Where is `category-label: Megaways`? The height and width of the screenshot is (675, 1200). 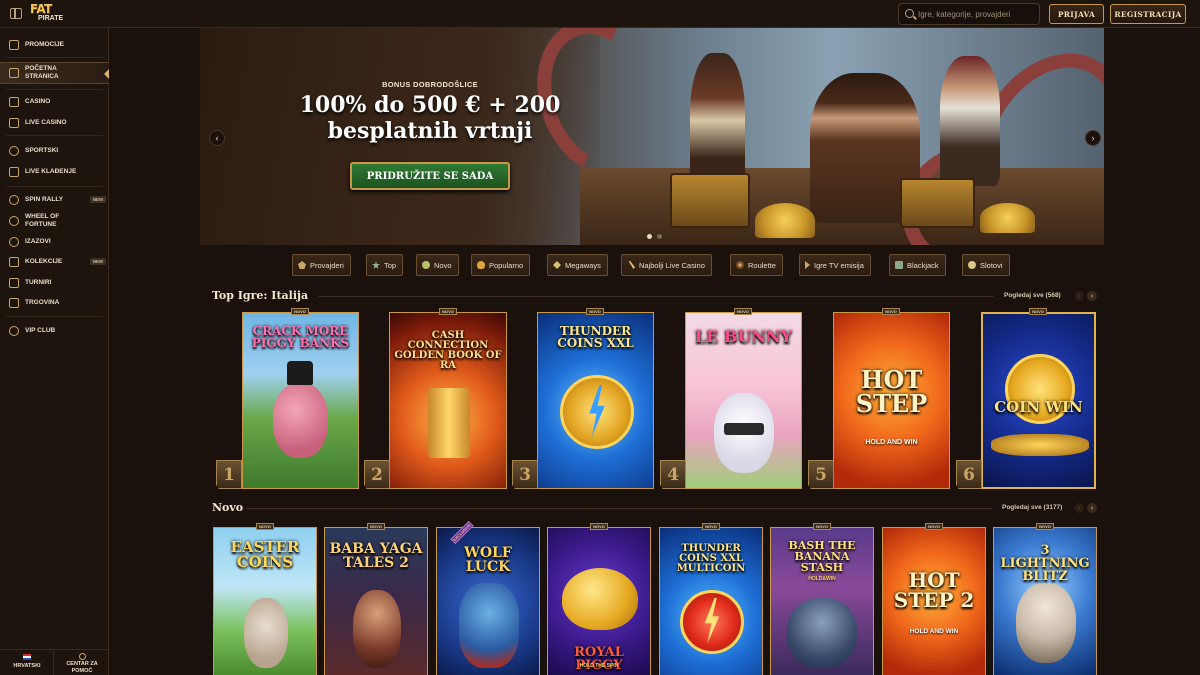 category-label: Megaways is located at coordinates (583, 265).